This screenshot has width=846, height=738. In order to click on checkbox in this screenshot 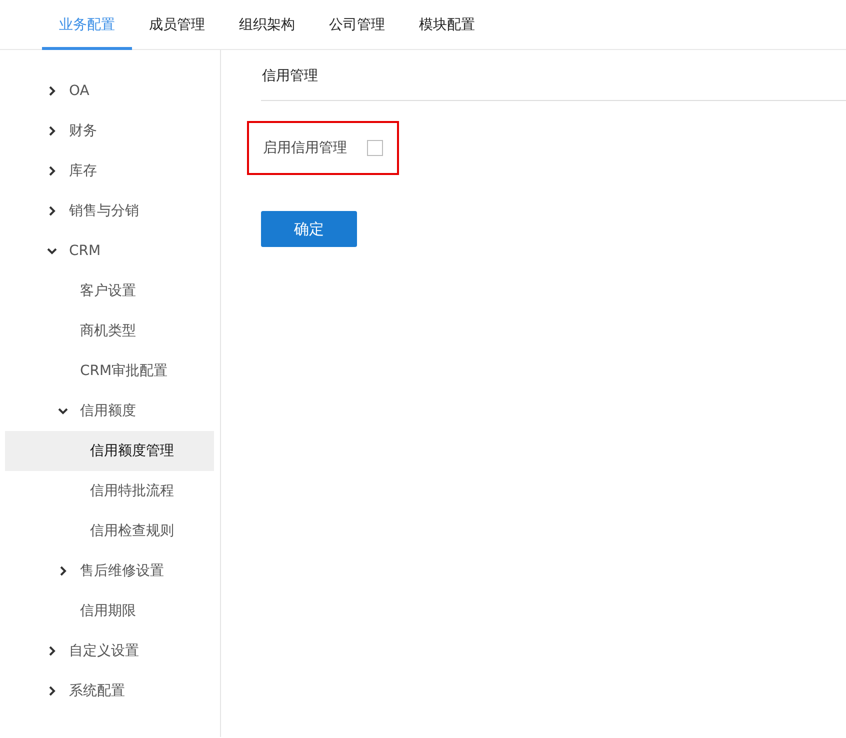, I will do `click(375, 148)`.